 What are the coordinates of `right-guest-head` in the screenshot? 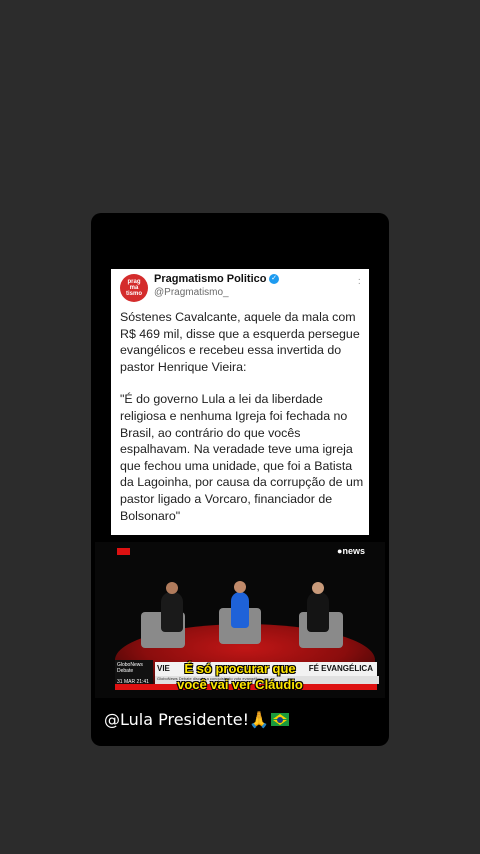 It's located at (318, 588).